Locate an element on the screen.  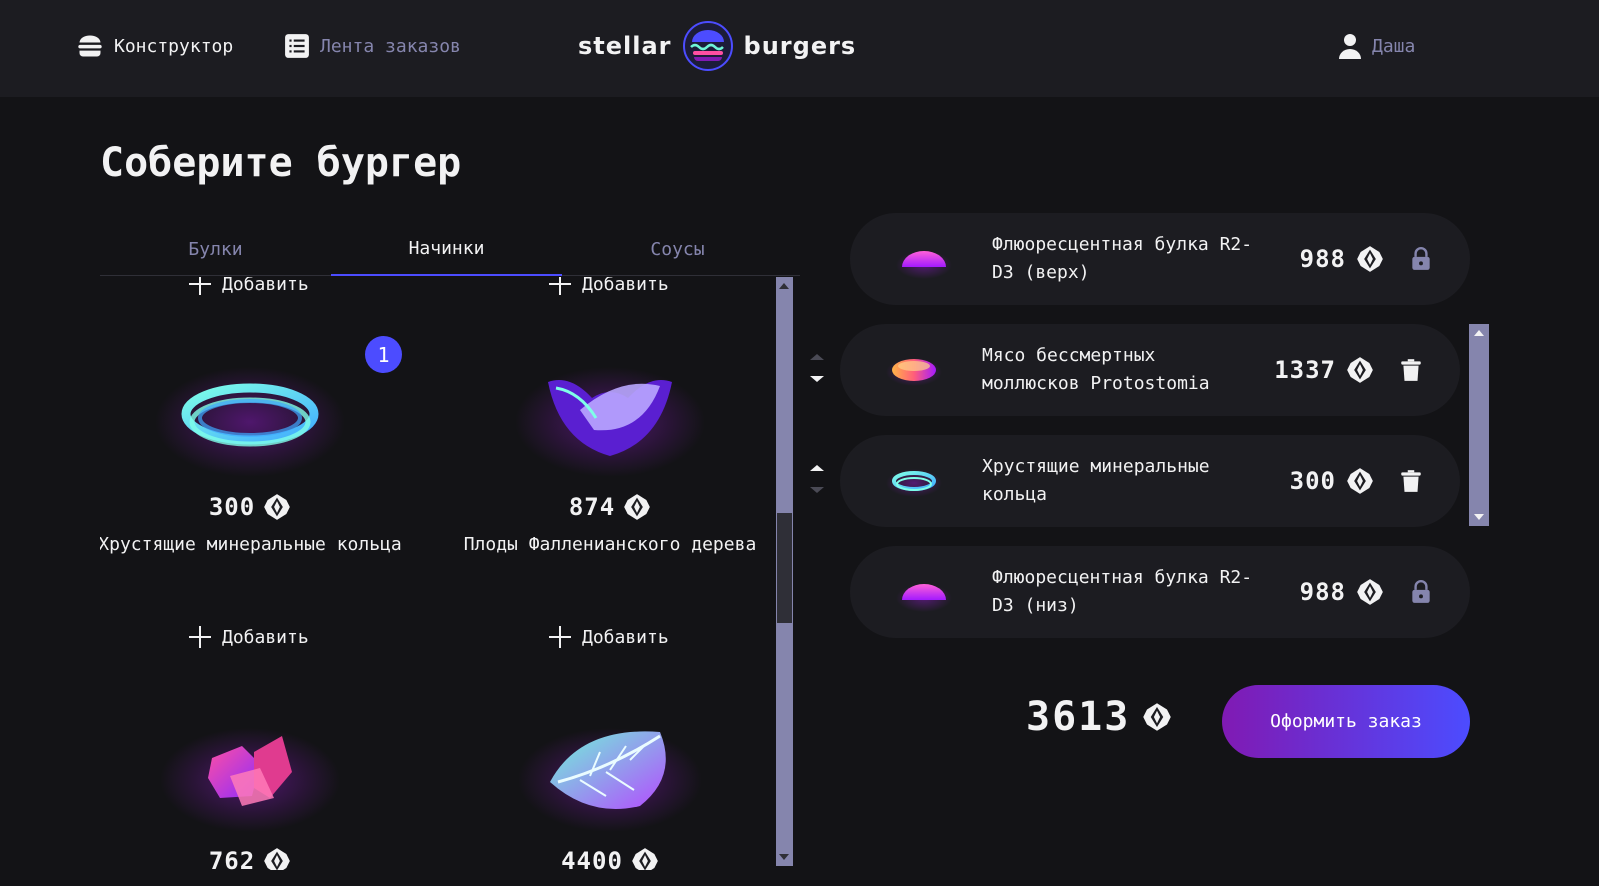
constructor-item-name: Флюоресцентная булка R2-D3 (верх) is located at coordinates (1122, 258).